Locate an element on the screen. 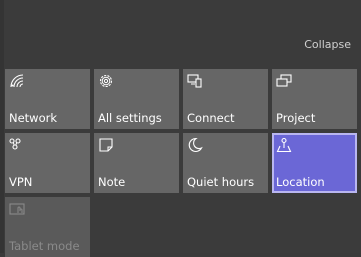  panel-edge is located at coordinates (2, 126).